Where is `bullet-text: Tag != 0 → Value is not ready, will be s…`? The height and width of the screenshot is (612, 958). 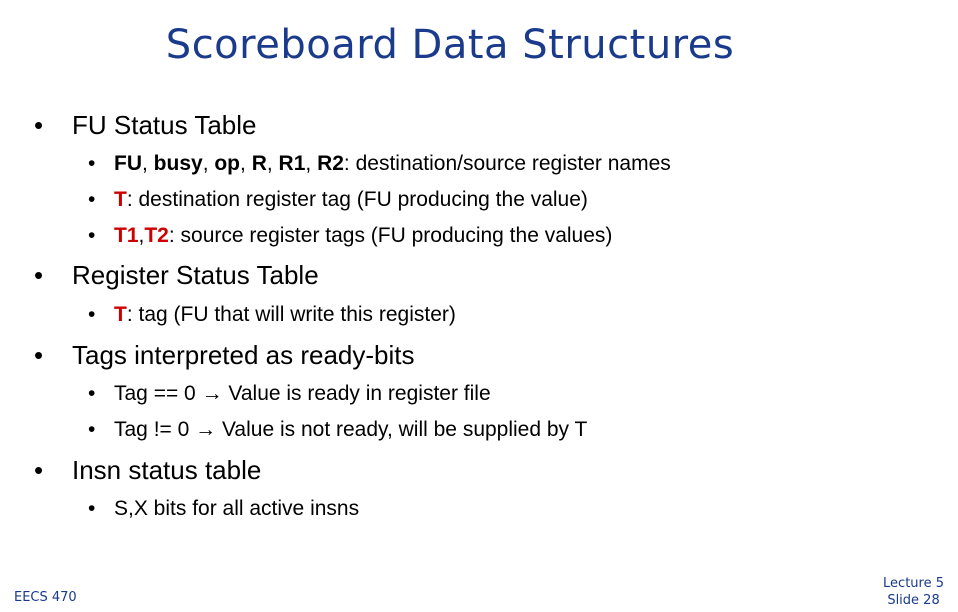
bullet-text: Tag != 0 → Value is not ready, will be s… is located at coordinates (351, 429).